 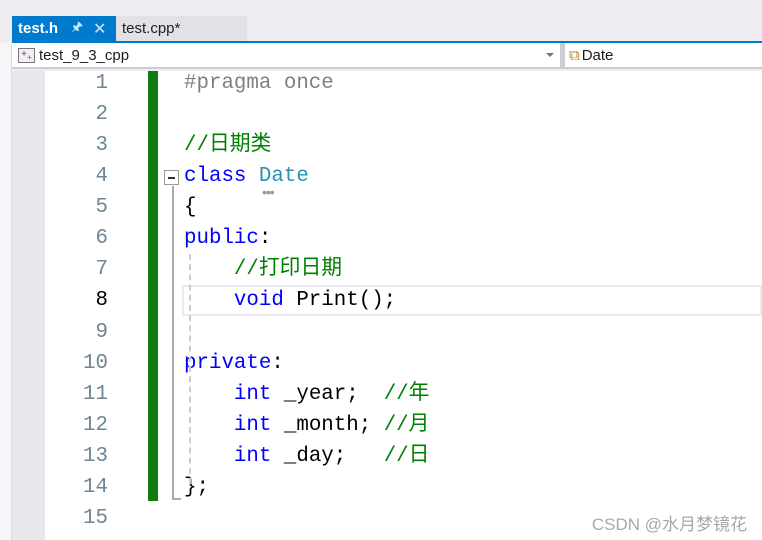 I want to click on member-name: Date, so click(x=597, y=55).